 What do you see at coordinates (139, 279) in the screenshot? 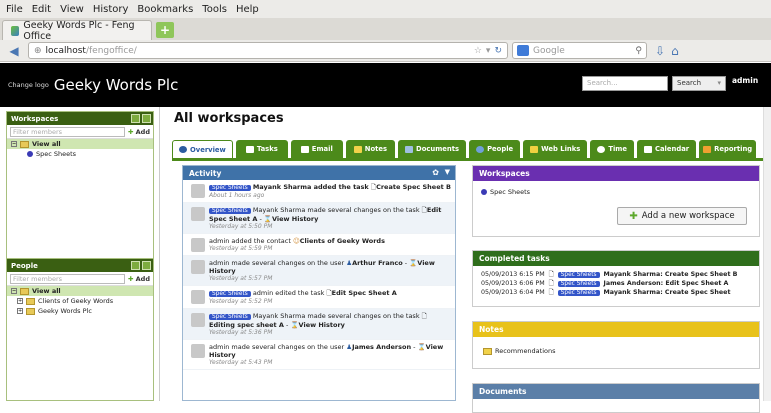
I see `people-add-button: ✚ Add` at bounding box center [139, 279].